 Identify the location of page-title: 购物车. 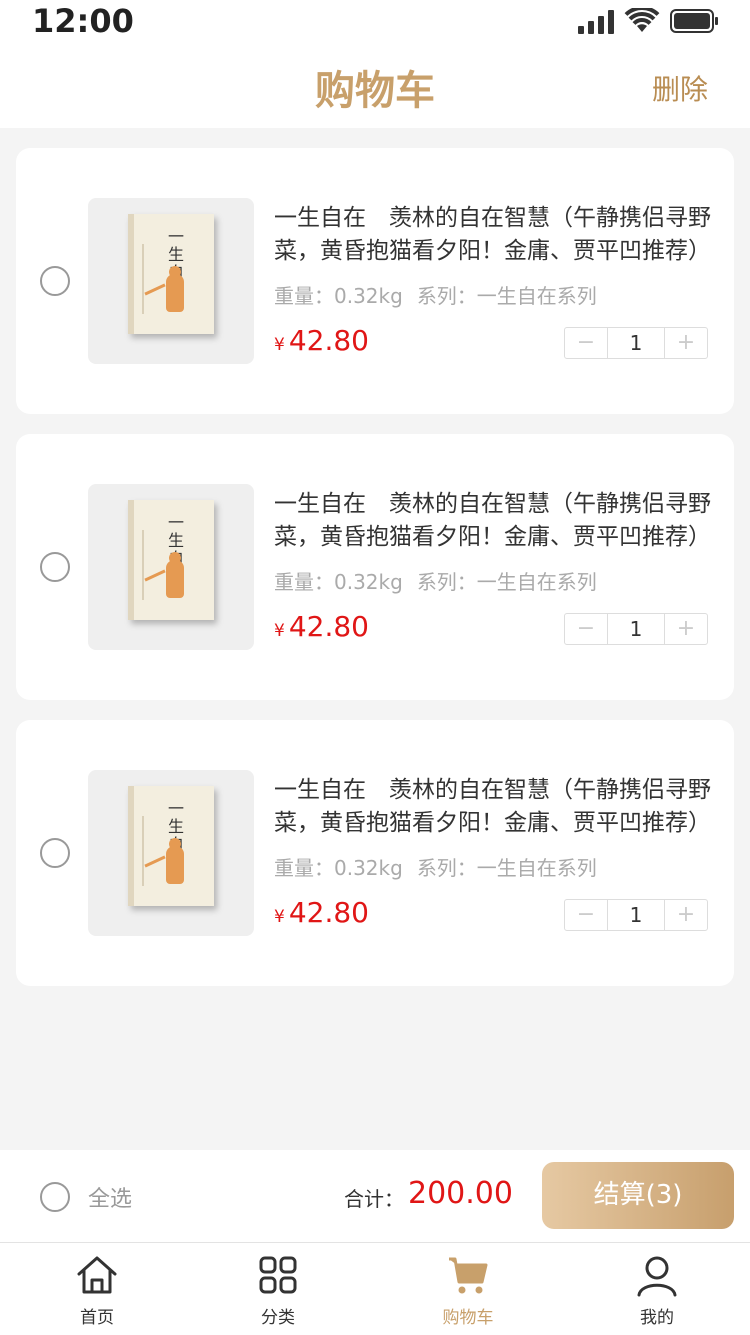
(375, 91).